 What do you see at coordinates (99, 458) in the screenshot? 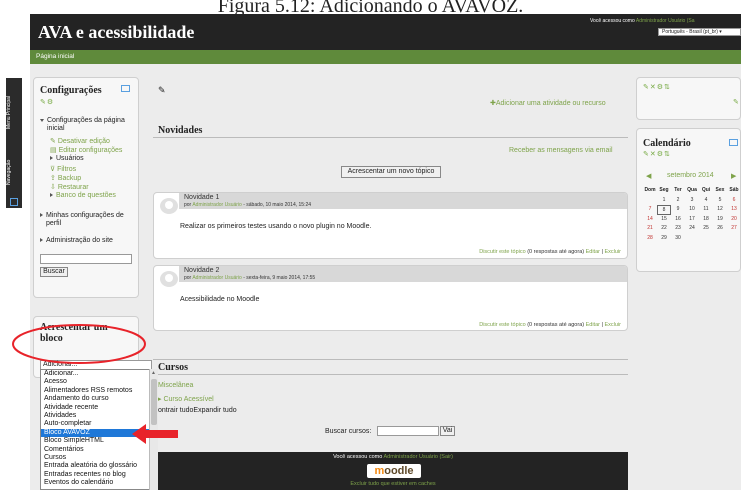
I see `dropdown-option: Cursos` at bounding box center [99, 458].